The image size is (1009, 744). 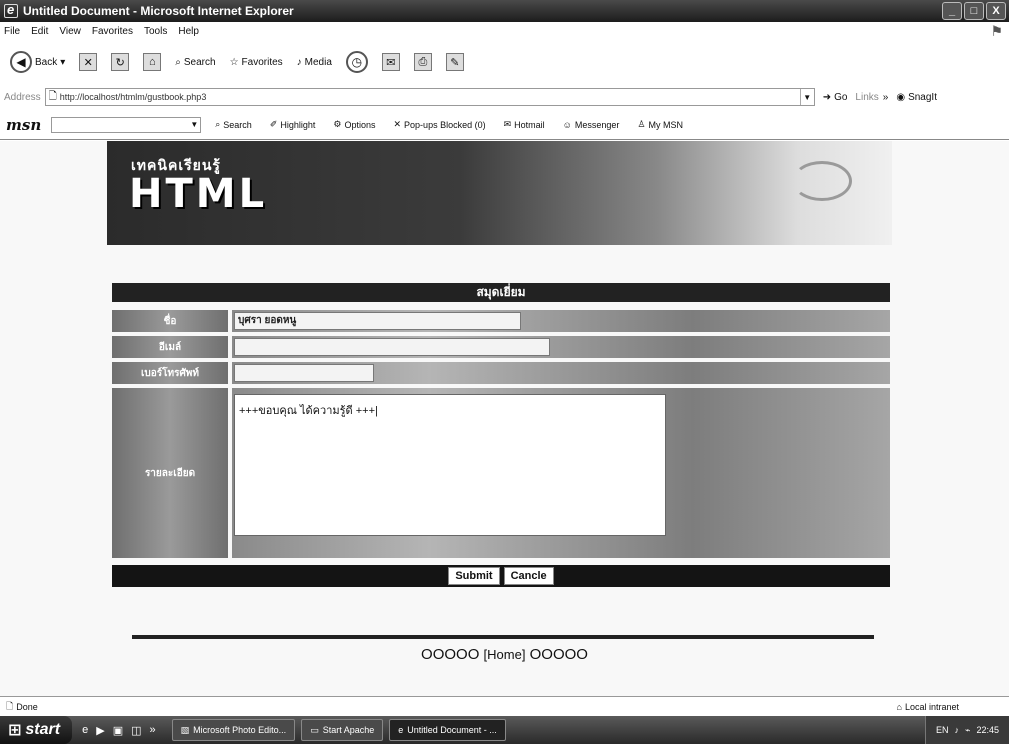 I want to click on explorer-icon: ▣, so click(x=118, y=730).